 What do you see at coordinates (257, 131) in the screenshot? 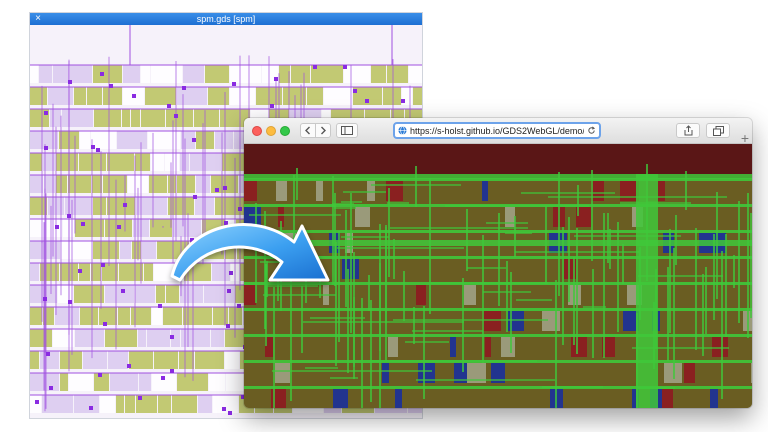
I see `close-window-button` at bounding box center [257, 131].